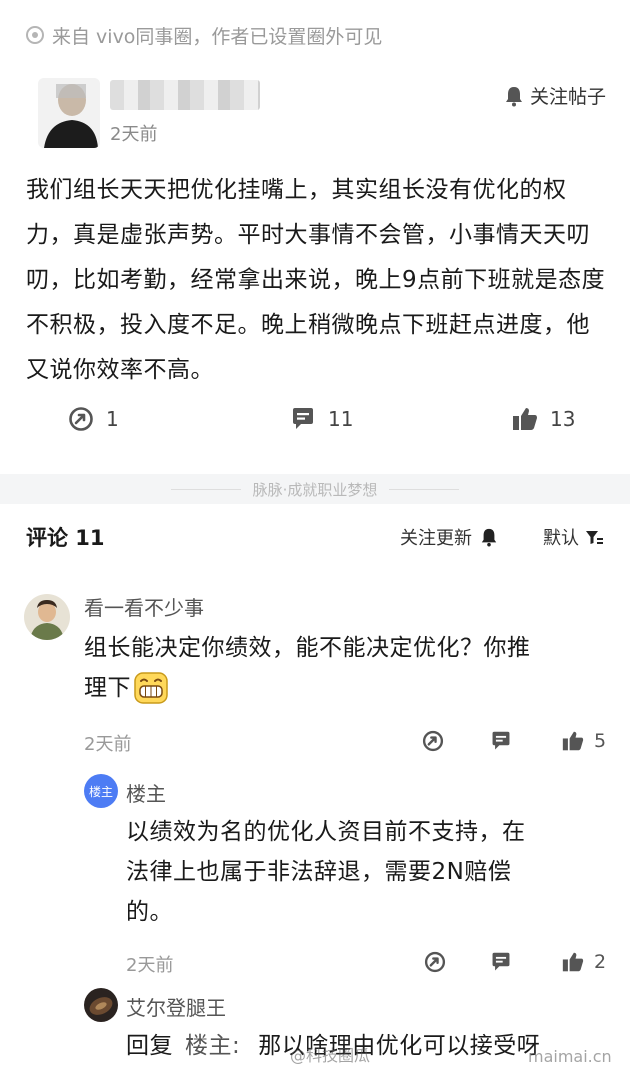  I want to click on comment-text-line: 法律上也属于非法辞退，需要2N赔偿, so click(319, 872).